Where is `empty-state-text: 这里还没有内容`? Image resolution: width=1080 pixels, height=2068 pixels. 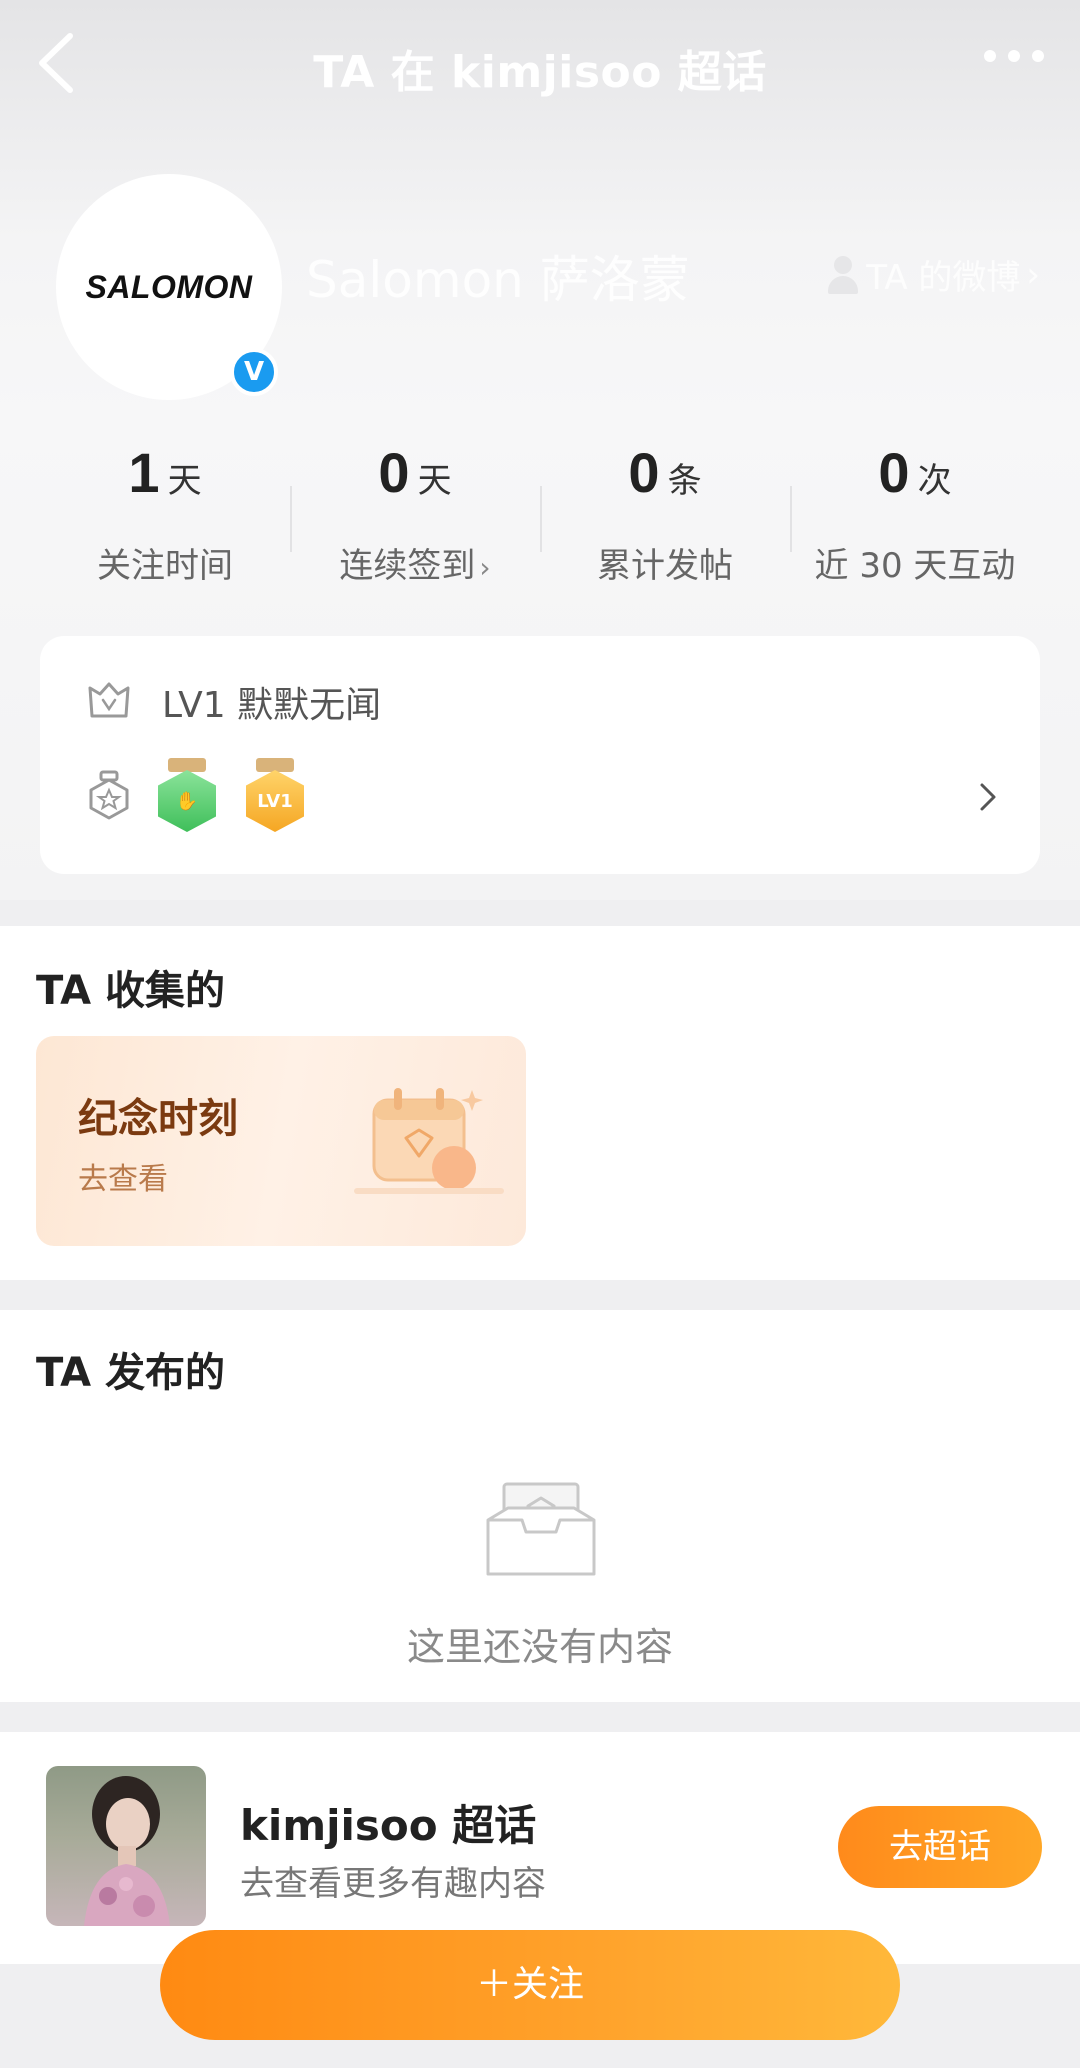 empty-state-text: 这里还没有内容 is located at coordinates (539, 1647).